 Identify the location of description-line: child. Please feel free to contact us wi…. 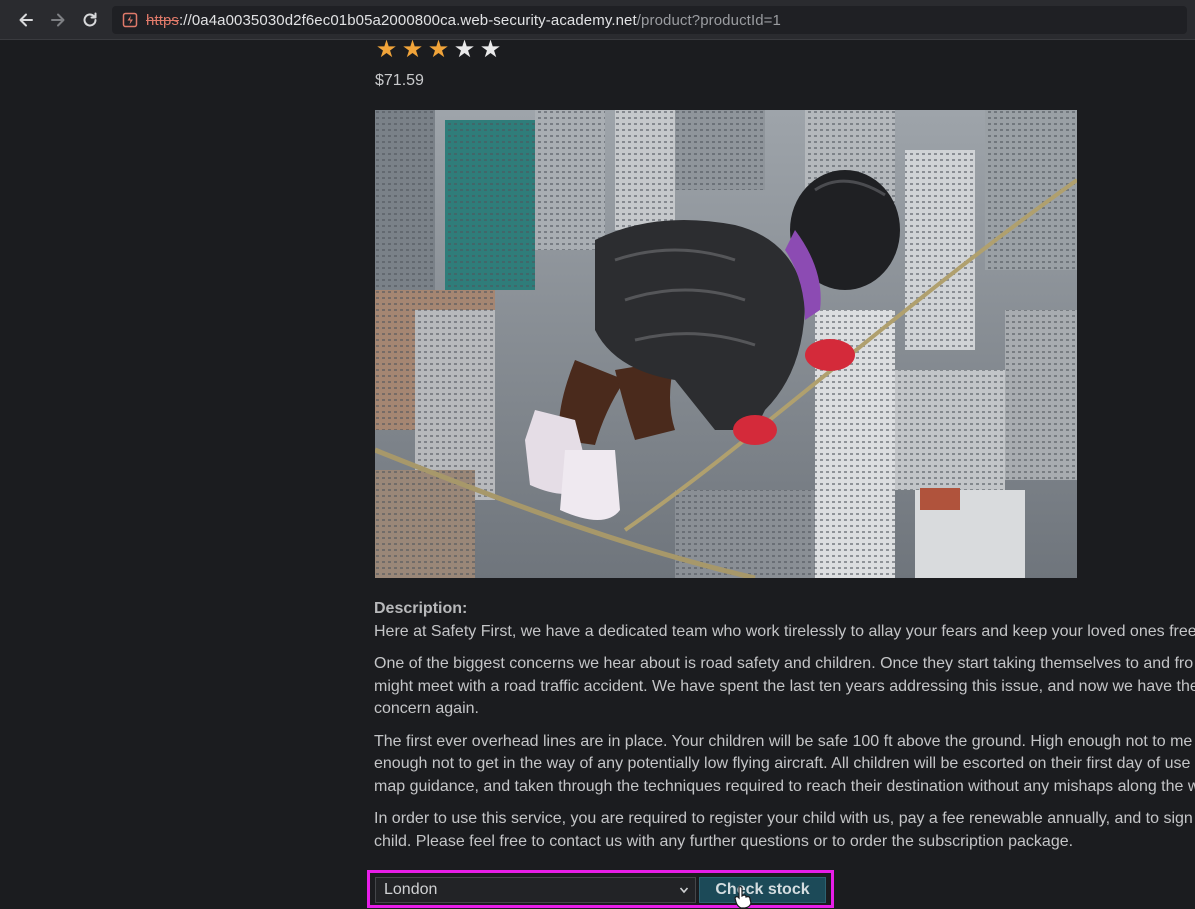
(724, 841).